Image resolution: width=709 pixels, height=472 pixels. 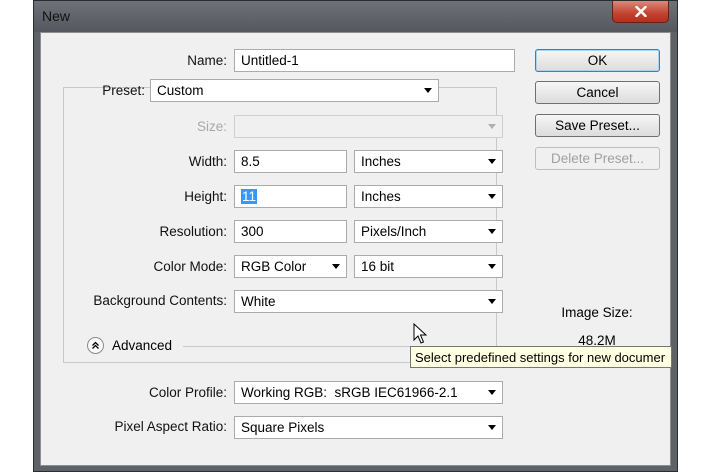 I want to click on image-size-label: Image Size:, so click(x=597, y=312).